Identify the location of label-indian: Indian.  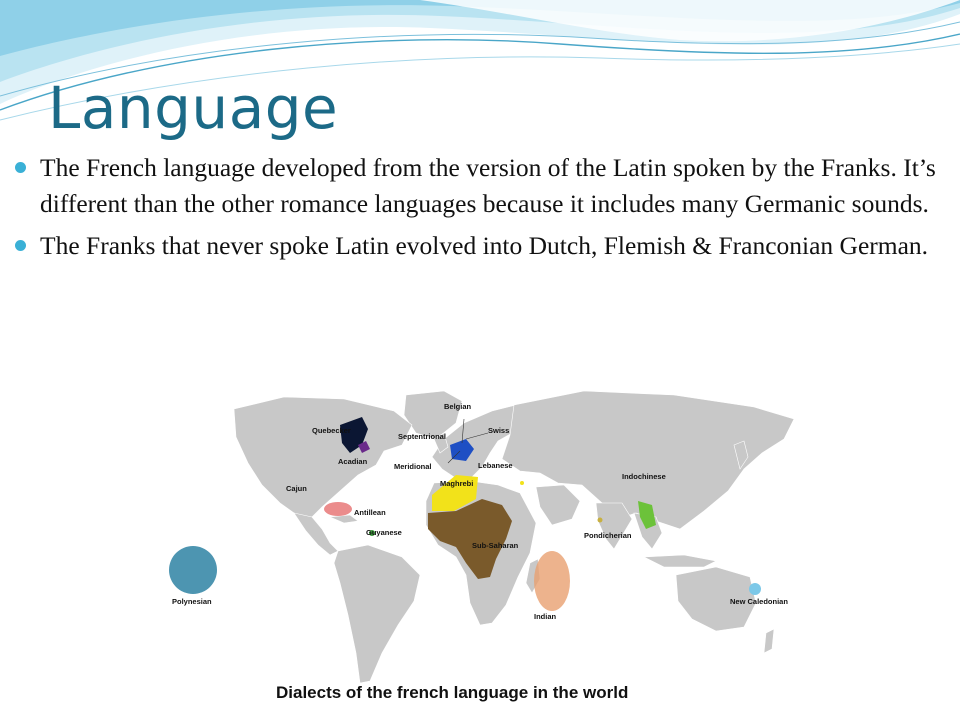
(545, 616).